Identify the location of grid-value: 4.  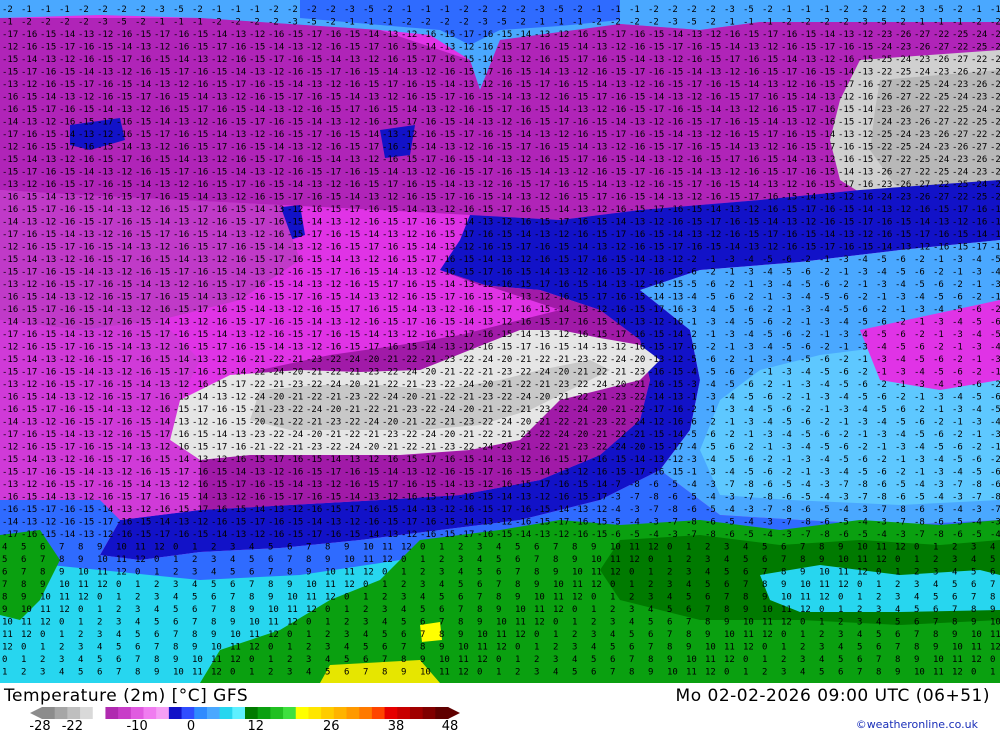
(631, 623).